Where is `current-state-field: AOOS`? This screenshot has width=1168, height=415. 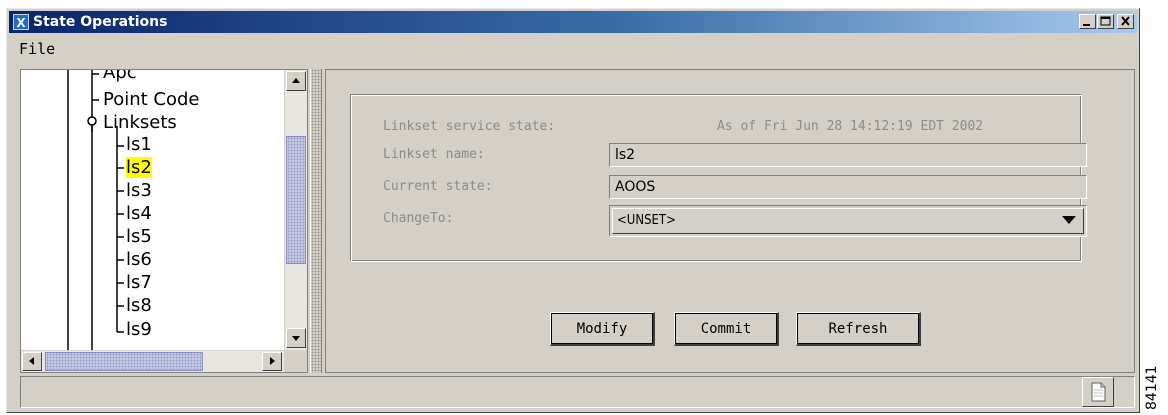
current-state-field: AOOS is located at coordinates (848, 187).